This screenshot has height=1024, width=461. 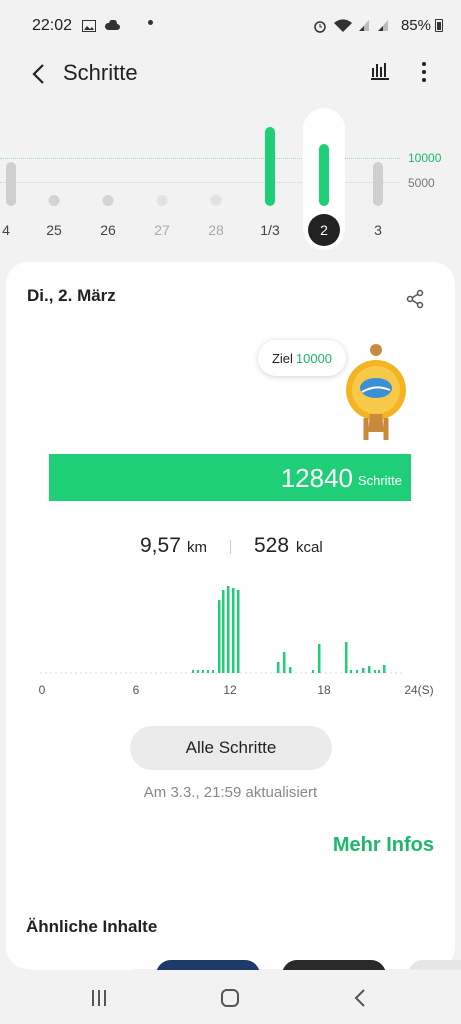 I want to click on day-column: 4, so click(x=11, y=175).